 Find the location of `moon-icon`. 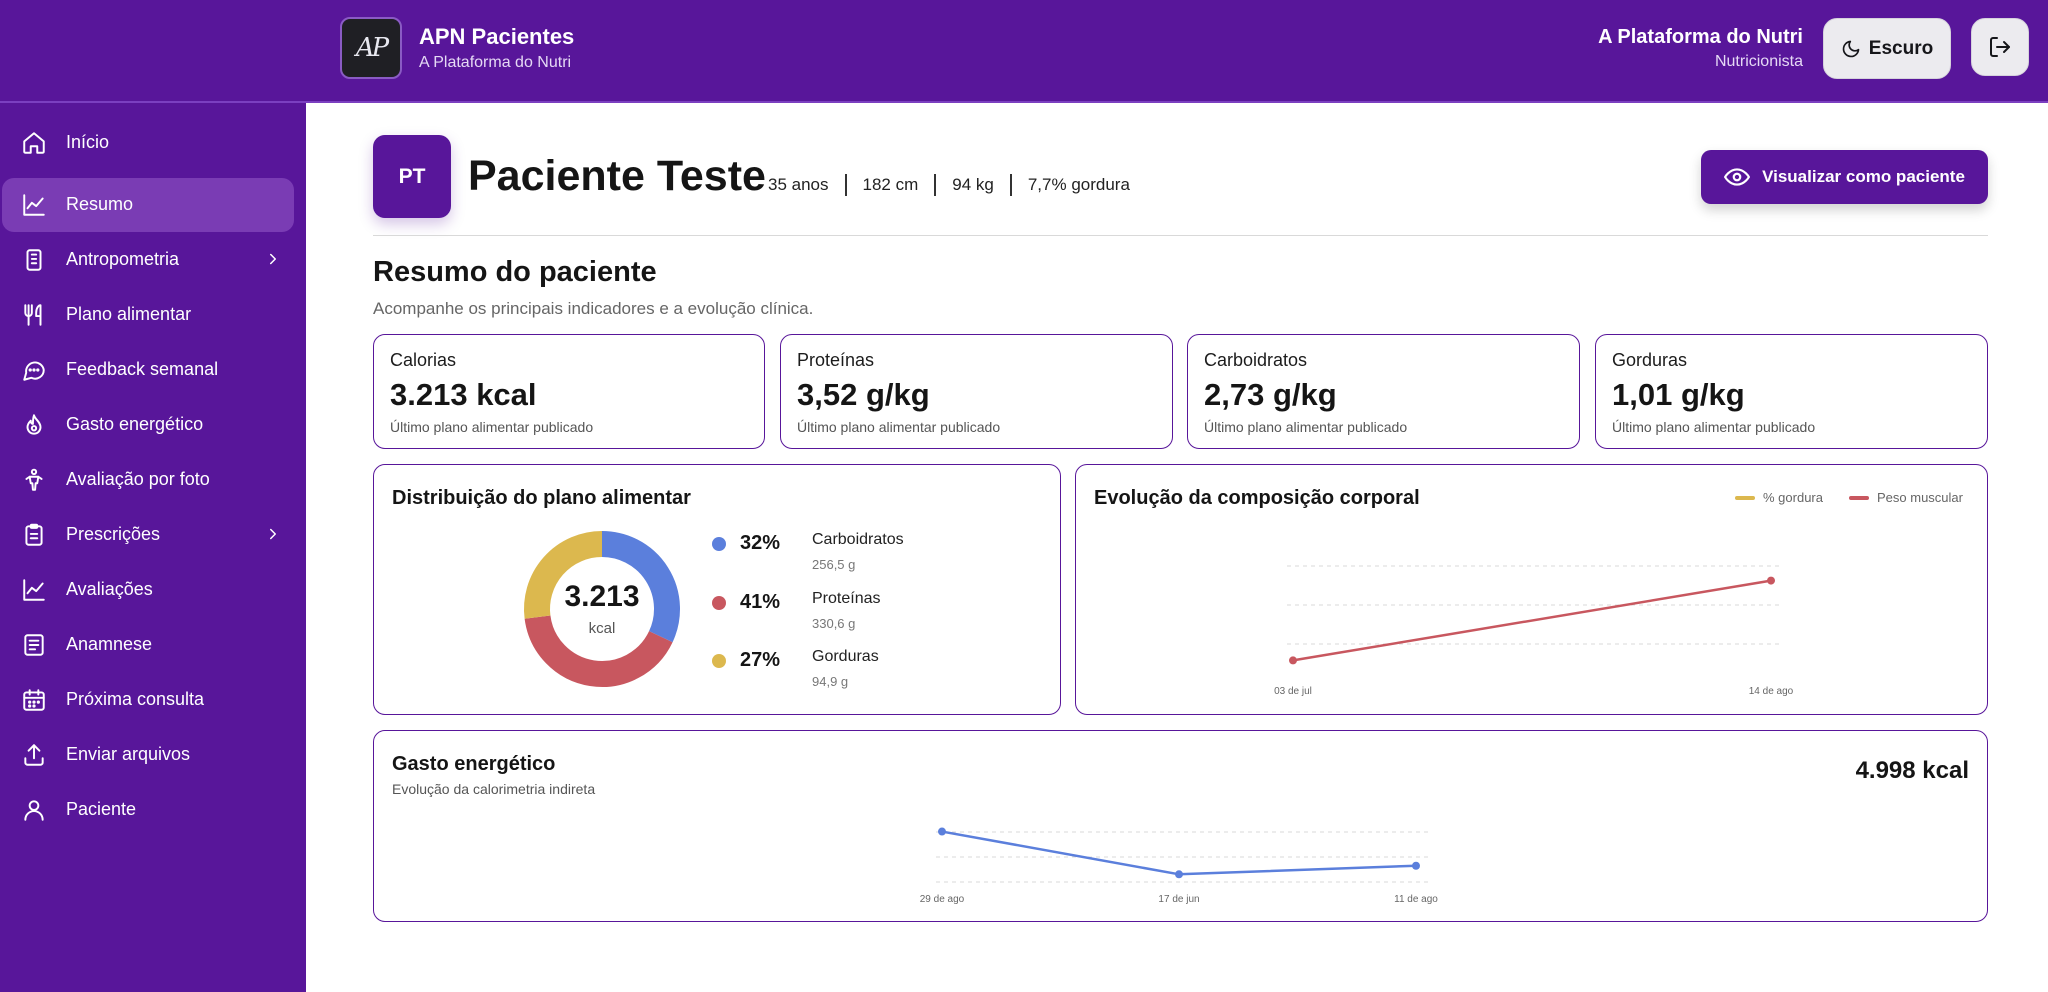

moon-icon is located at coordinates (1851, 48).